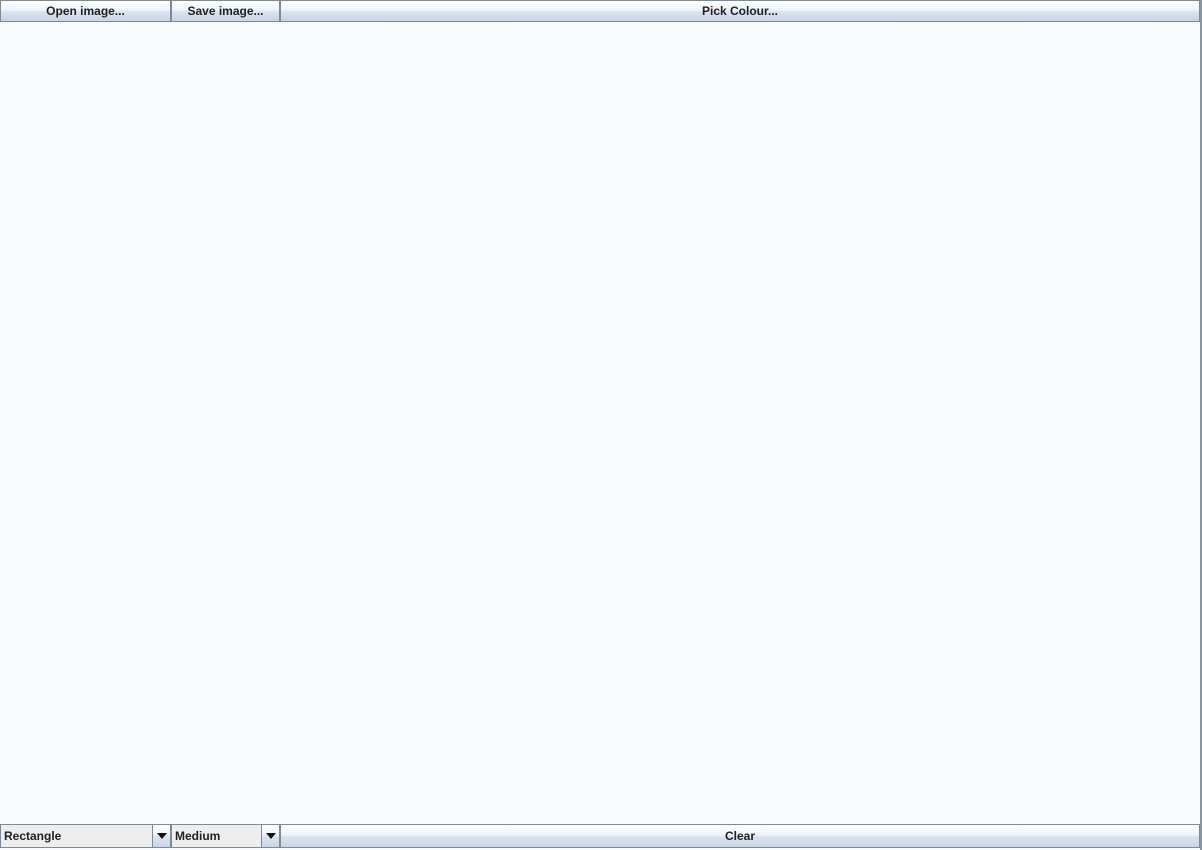 The width and height of the screenshot is (1202, 850). I want to click on size-select: Medium, so click(225, 836).